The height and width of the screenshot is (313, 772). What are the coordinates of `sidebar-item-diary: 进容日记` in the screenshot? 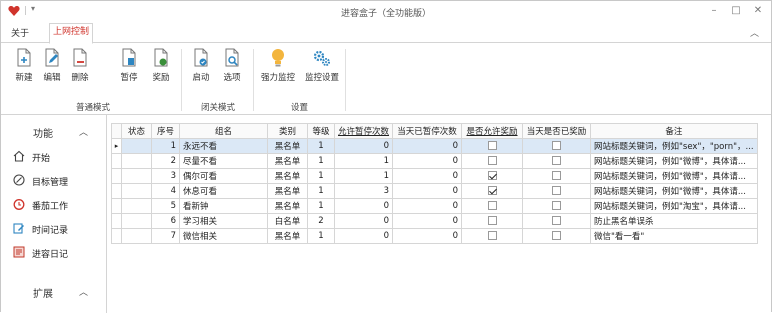 It's located at (54, 253).